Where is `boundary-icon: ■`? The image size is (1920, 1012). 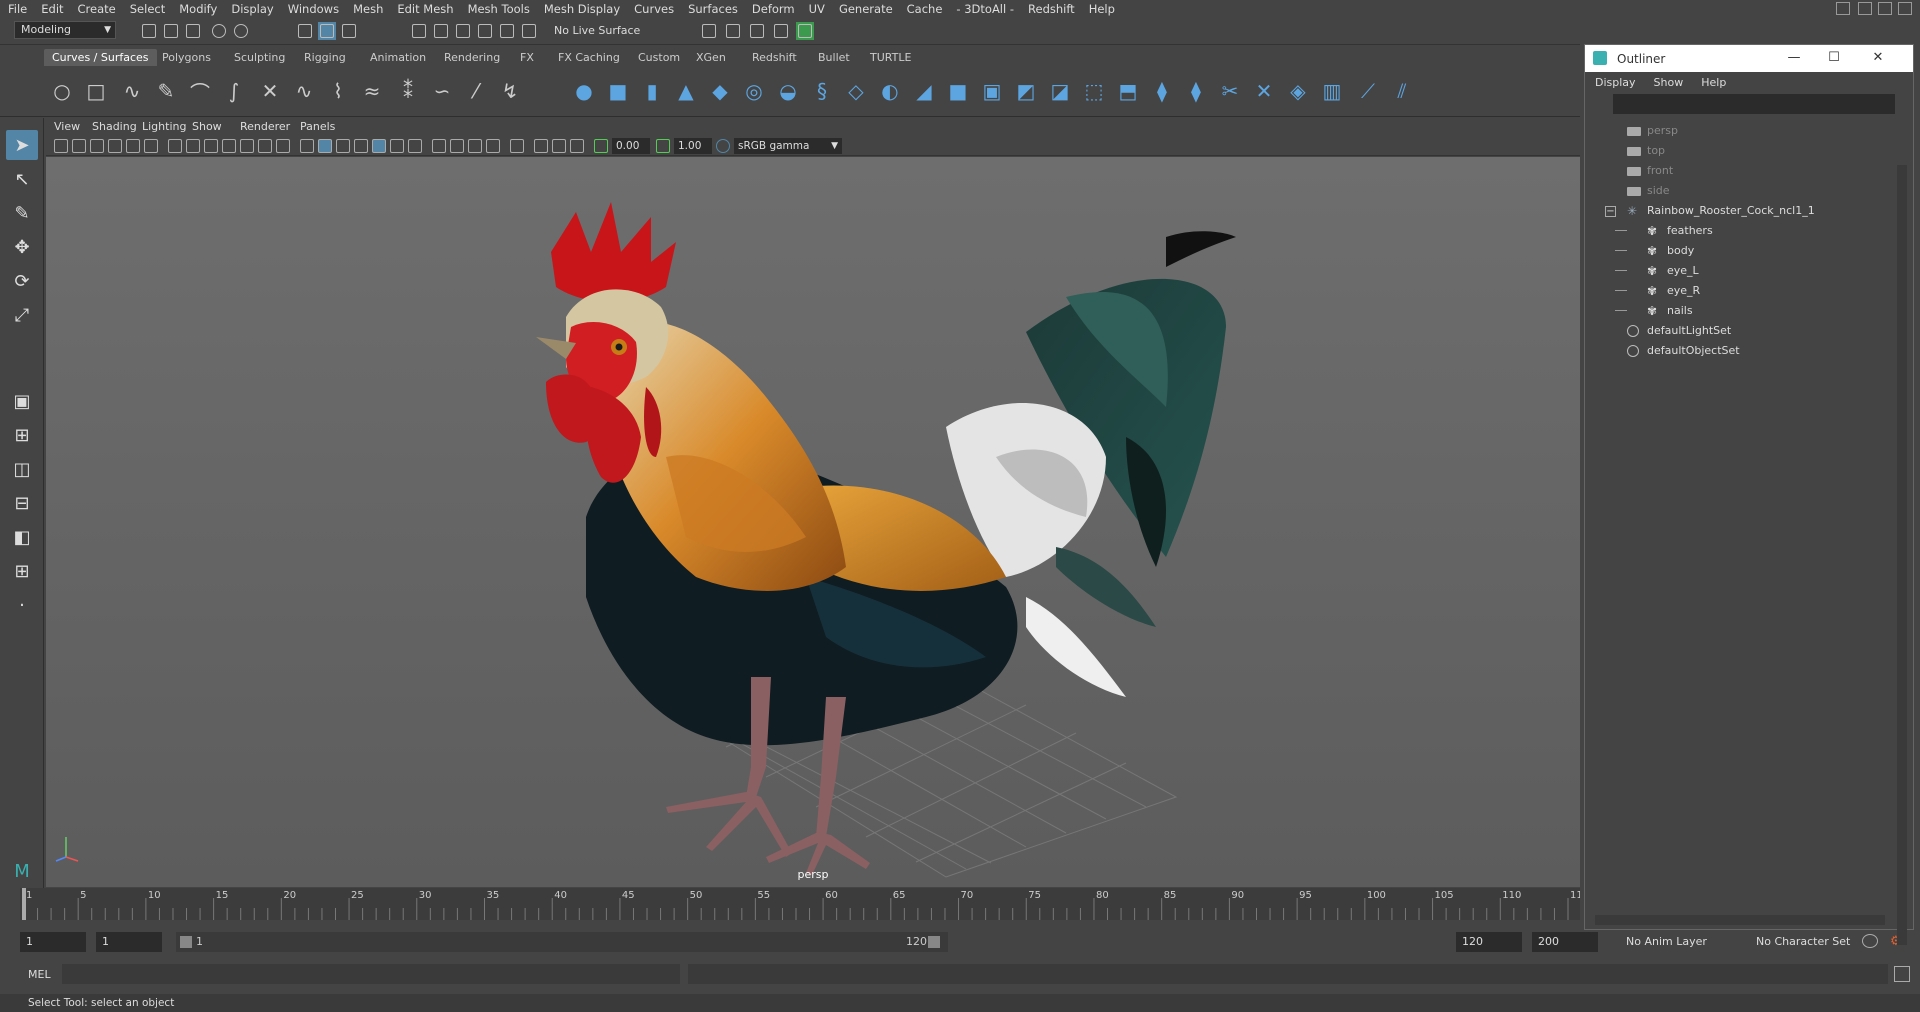 boundary-icon: ■ is located at coordinates (958, 91).